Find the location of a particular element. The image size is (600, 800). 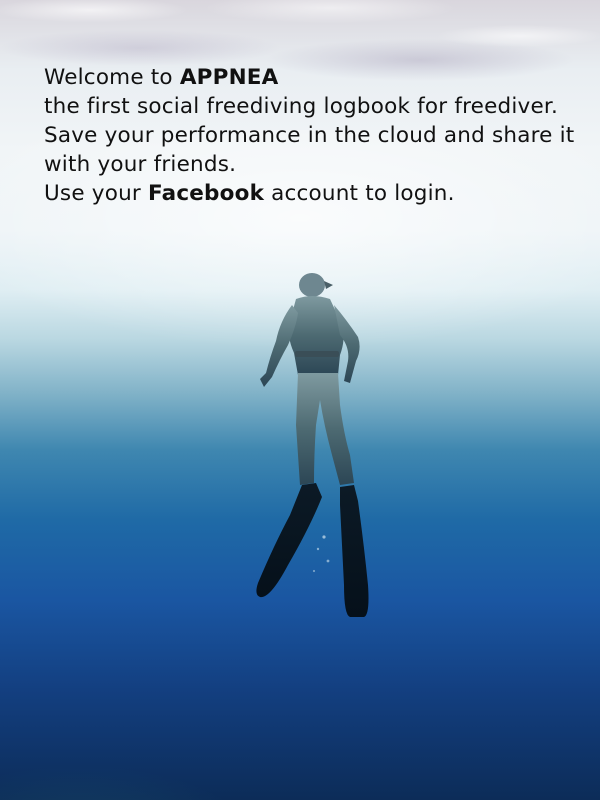

welcome-line-1: Welcome to APPNEA is located at coordinates (161, 77).